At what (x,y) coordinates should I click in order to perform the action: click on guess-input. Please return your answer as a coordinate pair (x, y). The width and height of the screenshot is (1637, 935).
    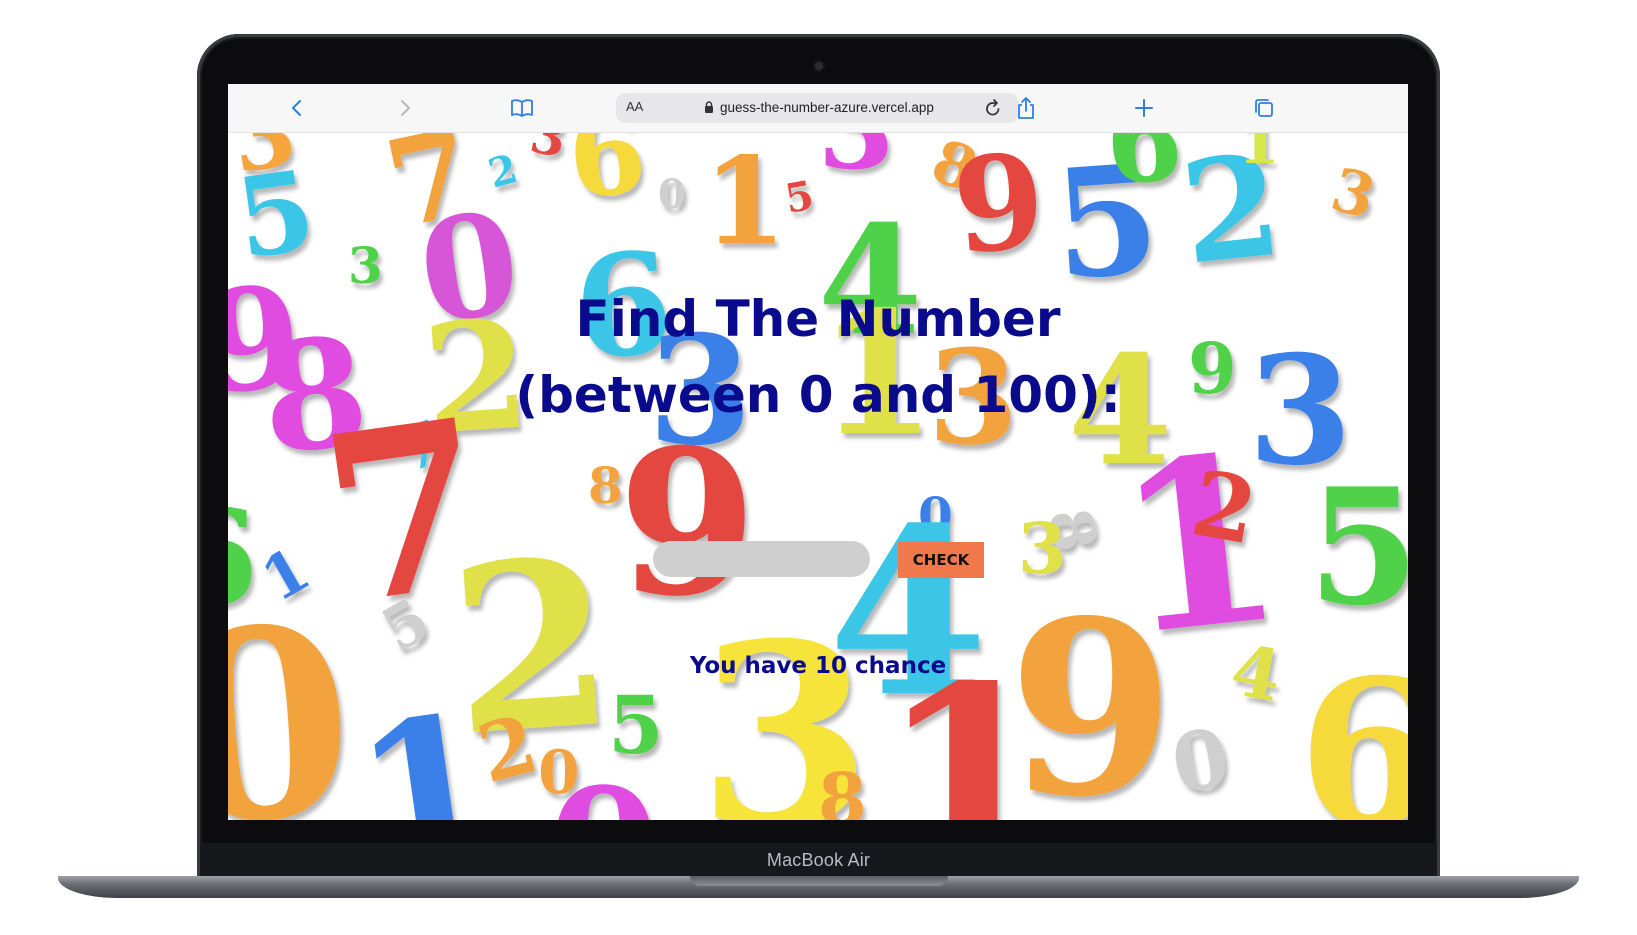
    Looking at the image, I should click on (761, 559).